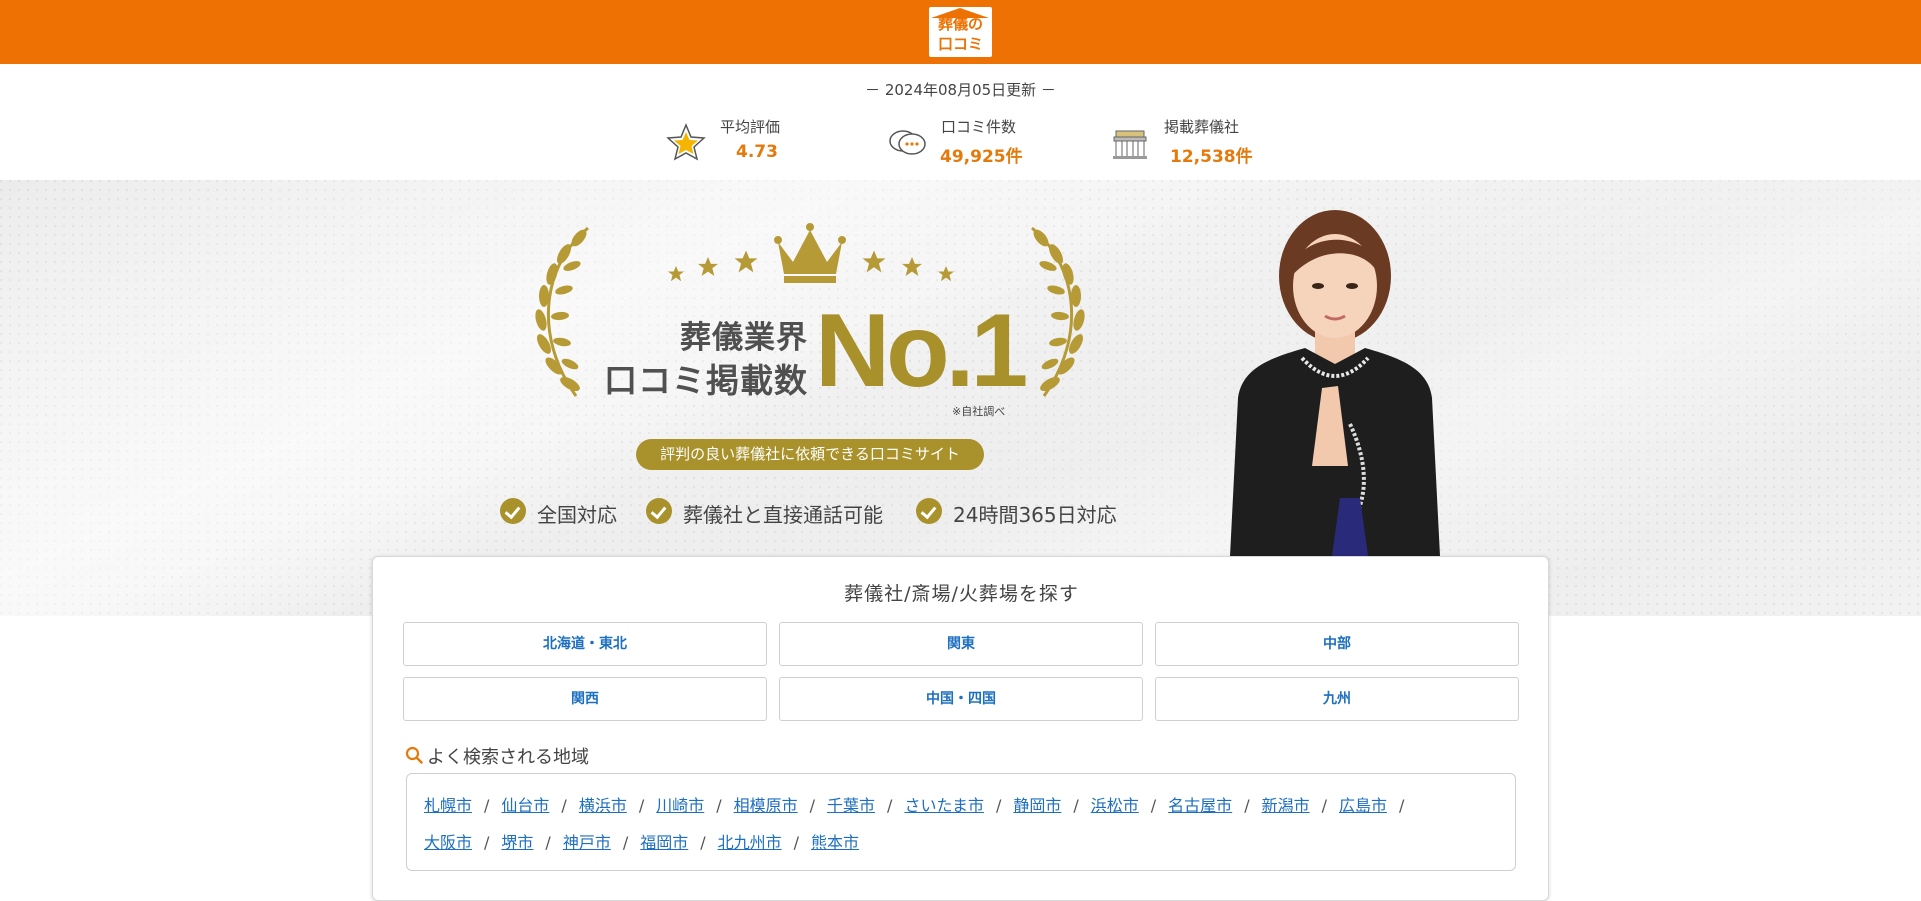 The image size is (1921, 901). What do you see at coordinates (1337, 699) in the screenshot?
I see `region-button-kyushu: 九州` at bounding box center [1337, 699].